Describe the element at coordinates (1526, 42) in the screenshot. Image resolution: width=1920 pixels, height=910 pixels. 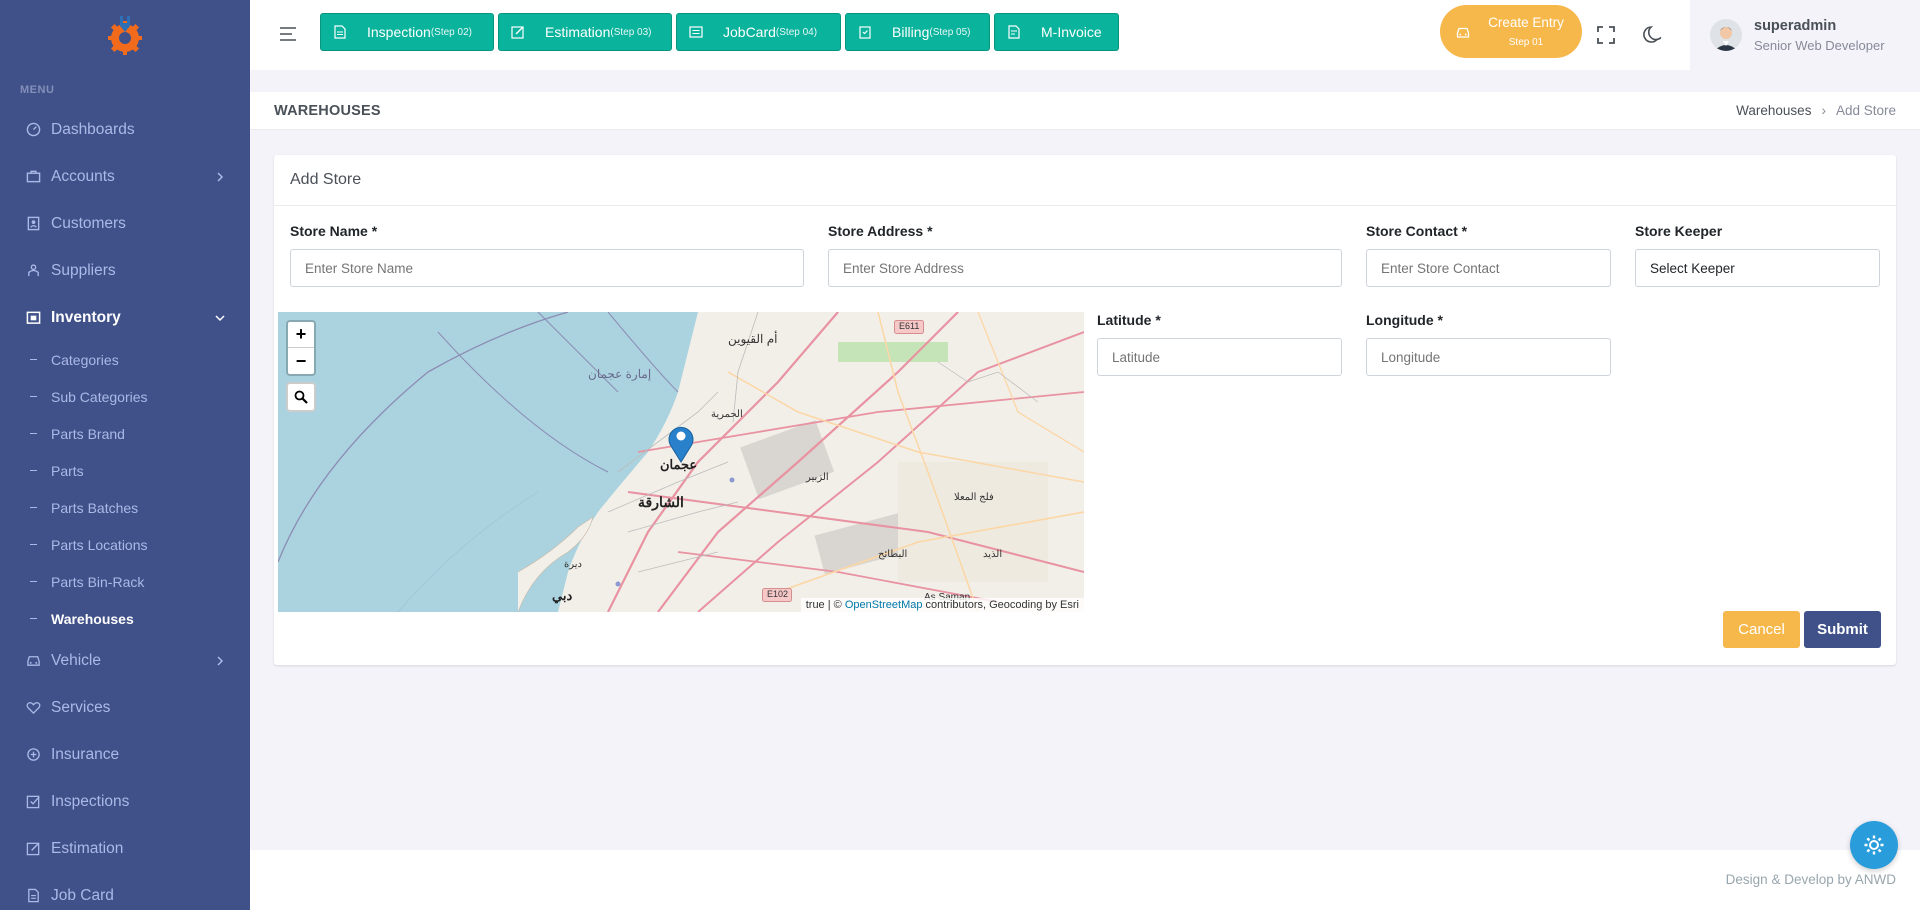
I see `create-entry-step: Step 01` at that location.